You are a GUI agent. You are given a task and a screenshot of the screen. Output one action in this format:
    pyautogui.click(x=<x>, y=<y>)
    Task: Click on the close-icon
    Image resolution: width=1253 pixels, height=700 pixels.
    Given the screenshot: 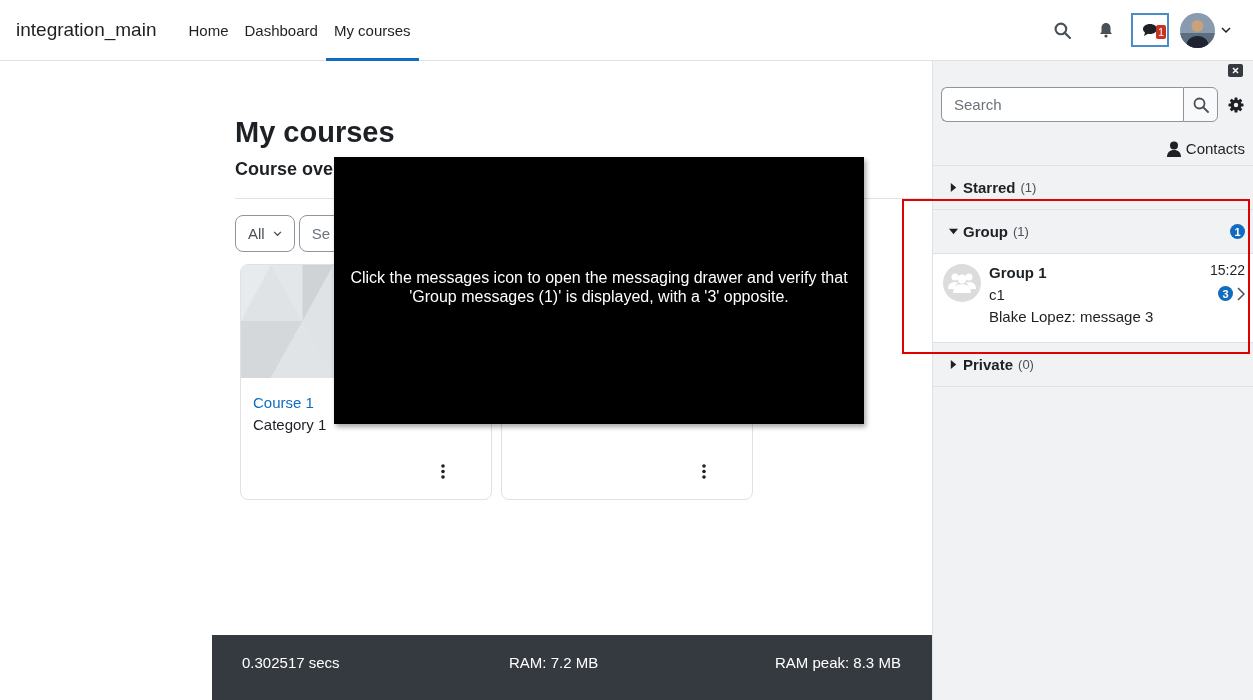 What is the action you would take?
    pyautogui.click(x=1235, y=70)
    